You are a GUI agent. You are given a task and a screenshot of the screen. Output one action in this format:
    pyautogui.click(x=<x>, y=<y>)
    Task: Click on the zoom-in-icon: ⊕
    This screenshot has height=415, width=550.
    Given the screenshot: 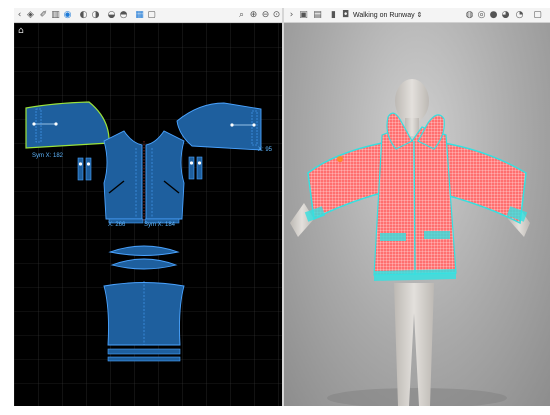 What is the action you would take?
    pyautogui.click(x=253, y=15)
    